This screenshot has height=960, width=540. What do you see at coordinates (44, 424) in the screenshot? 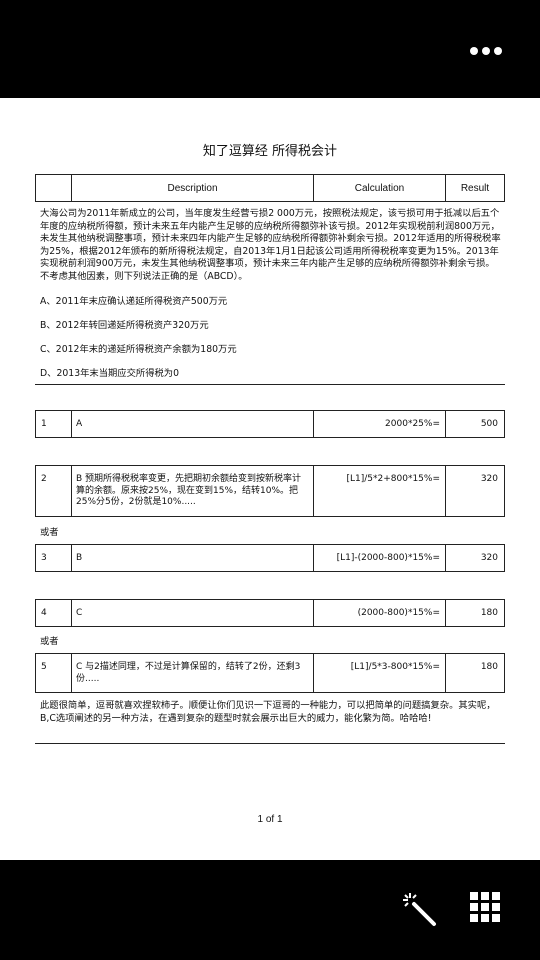
I see `row-number: 1` at bounding box center [44, 424].